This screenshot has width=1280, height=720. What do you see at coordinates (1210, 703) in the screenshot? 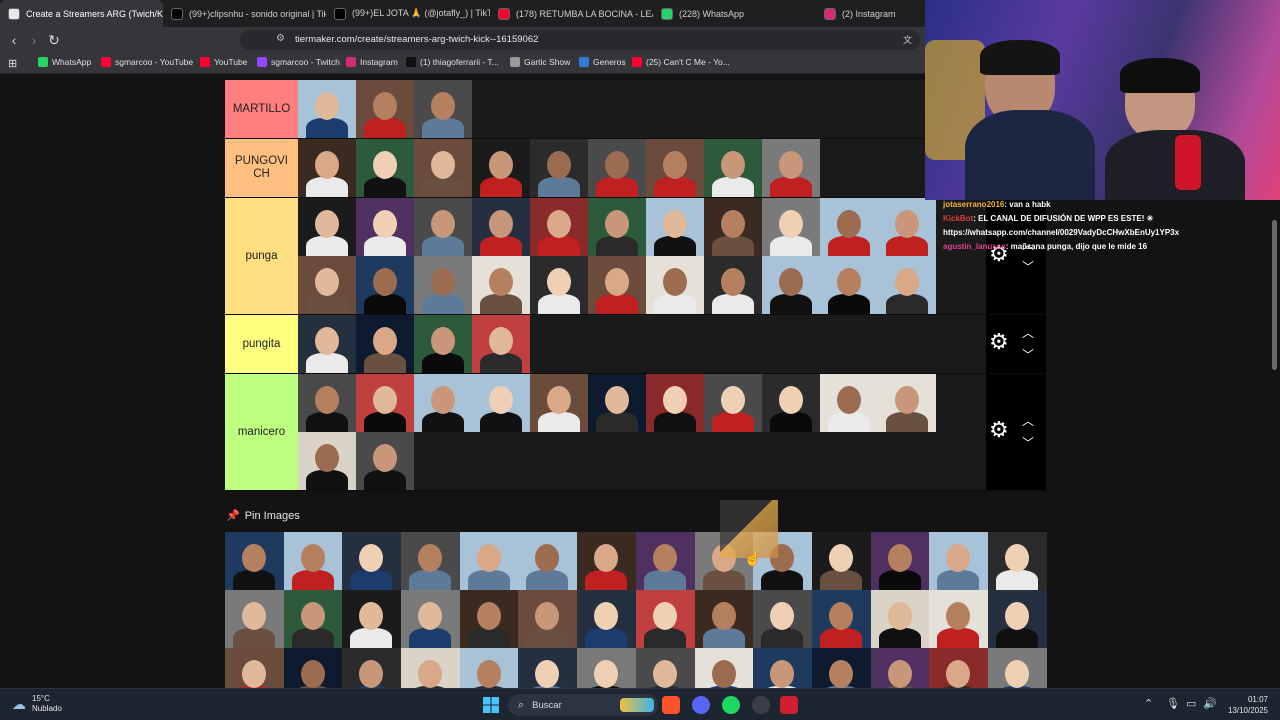
I see `volume-icon: 🔊` at bounding box center [1210, 703].